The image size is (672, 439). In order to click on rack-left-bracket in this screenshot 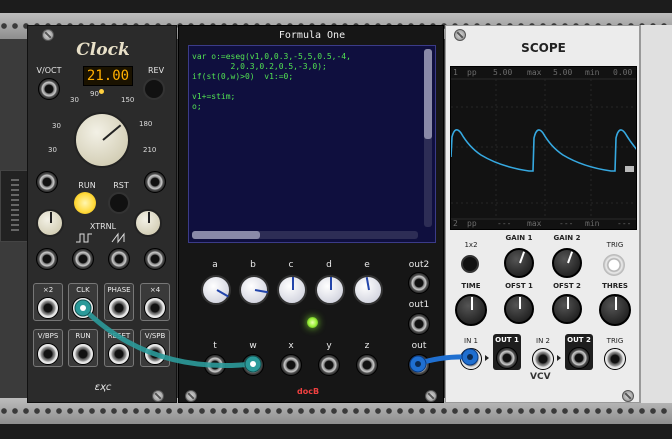, I will do `click(15, 206)`.